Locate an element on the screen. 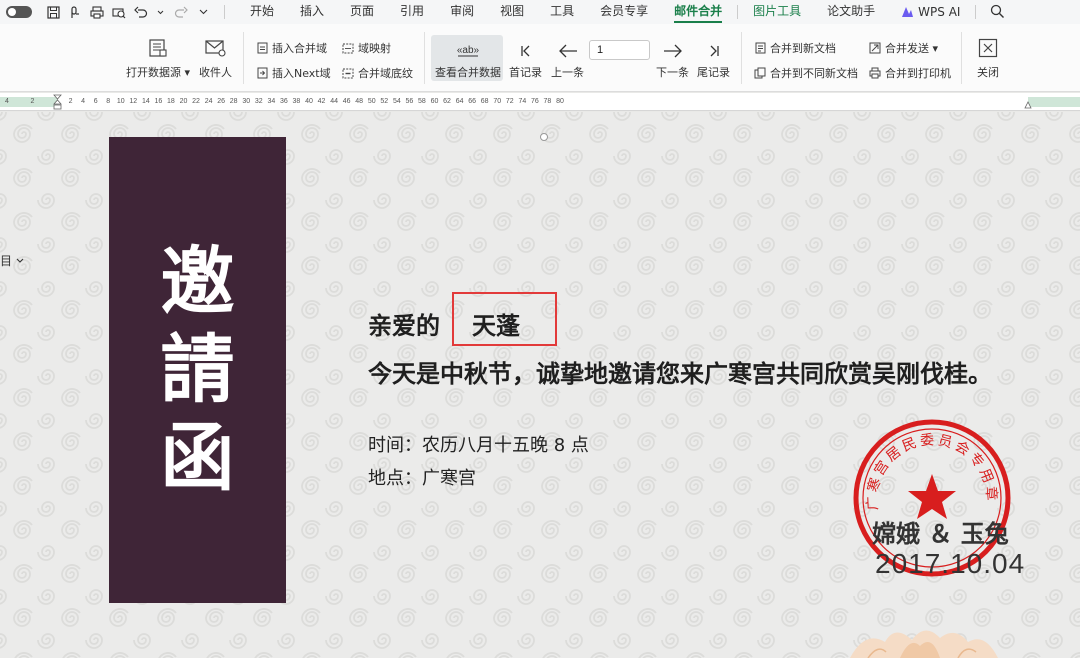 Image resolution: width=1080 pixels, height=658 pixels. view-merged-icon: «ab» is located at coordinates (468, 48).